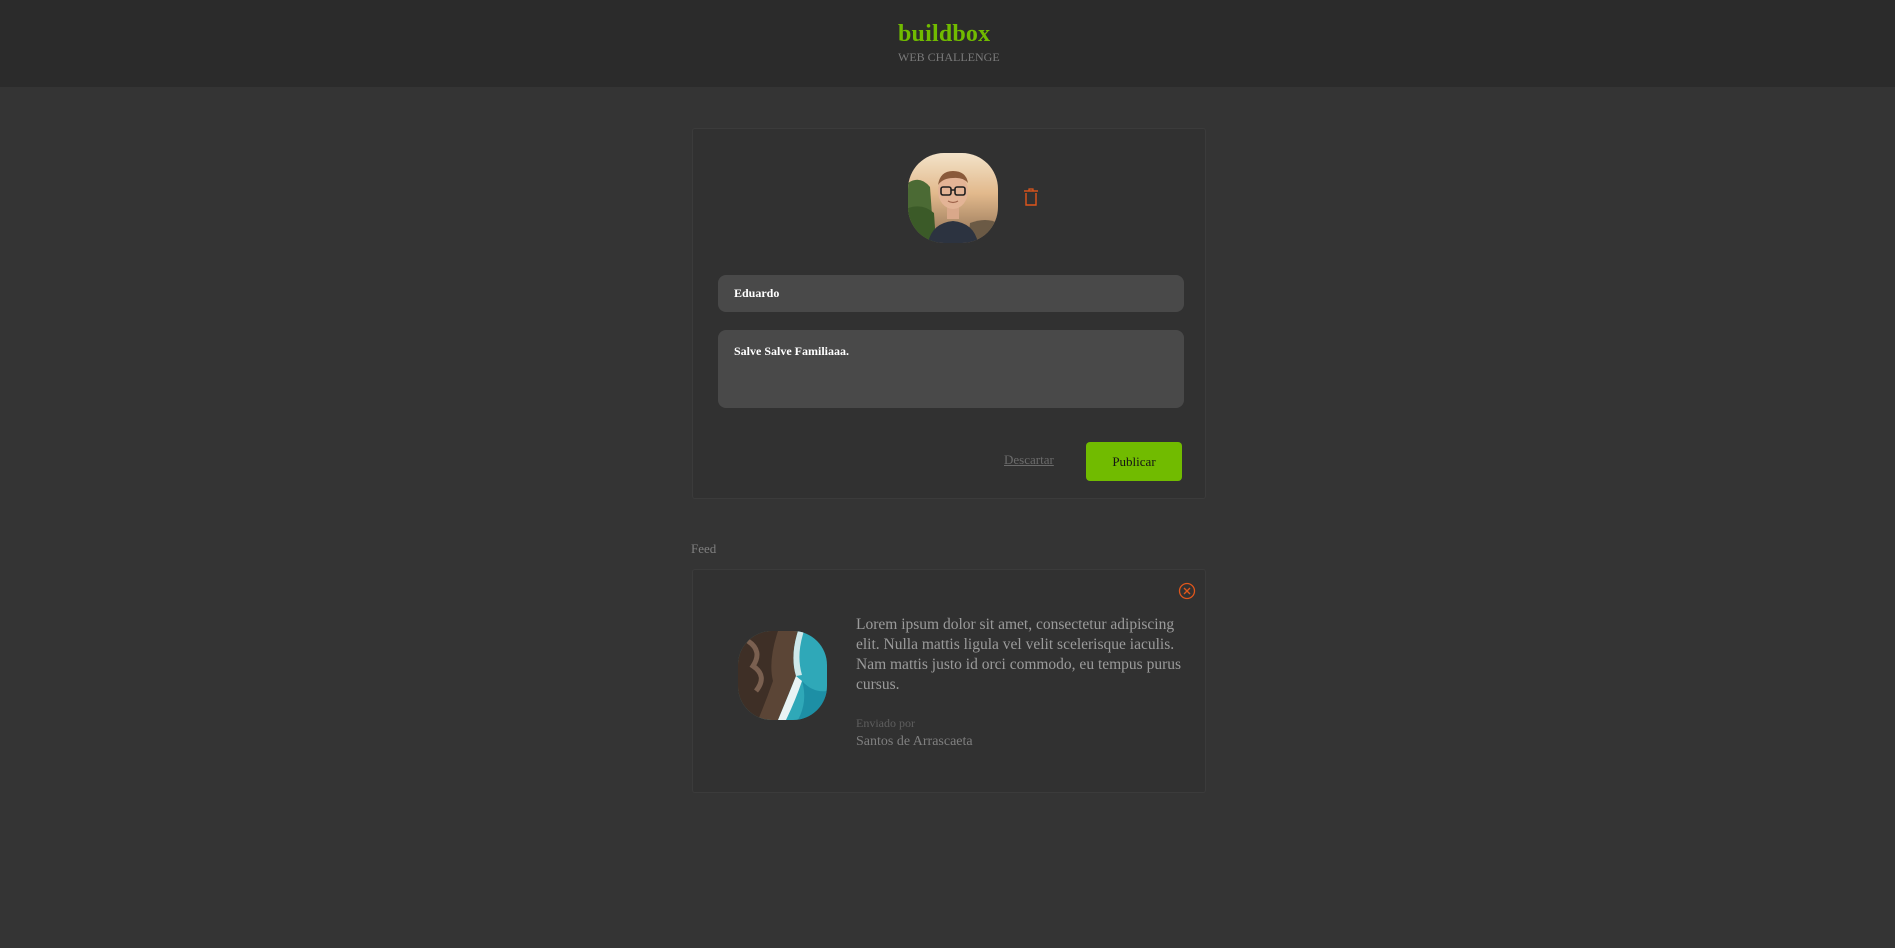 The width and height of the screenshot is (1895, 948). What do you see at coordinates (951, 293) in the screenshot?
I see `name-input: Eduardo` at bounding box center [951, 293].